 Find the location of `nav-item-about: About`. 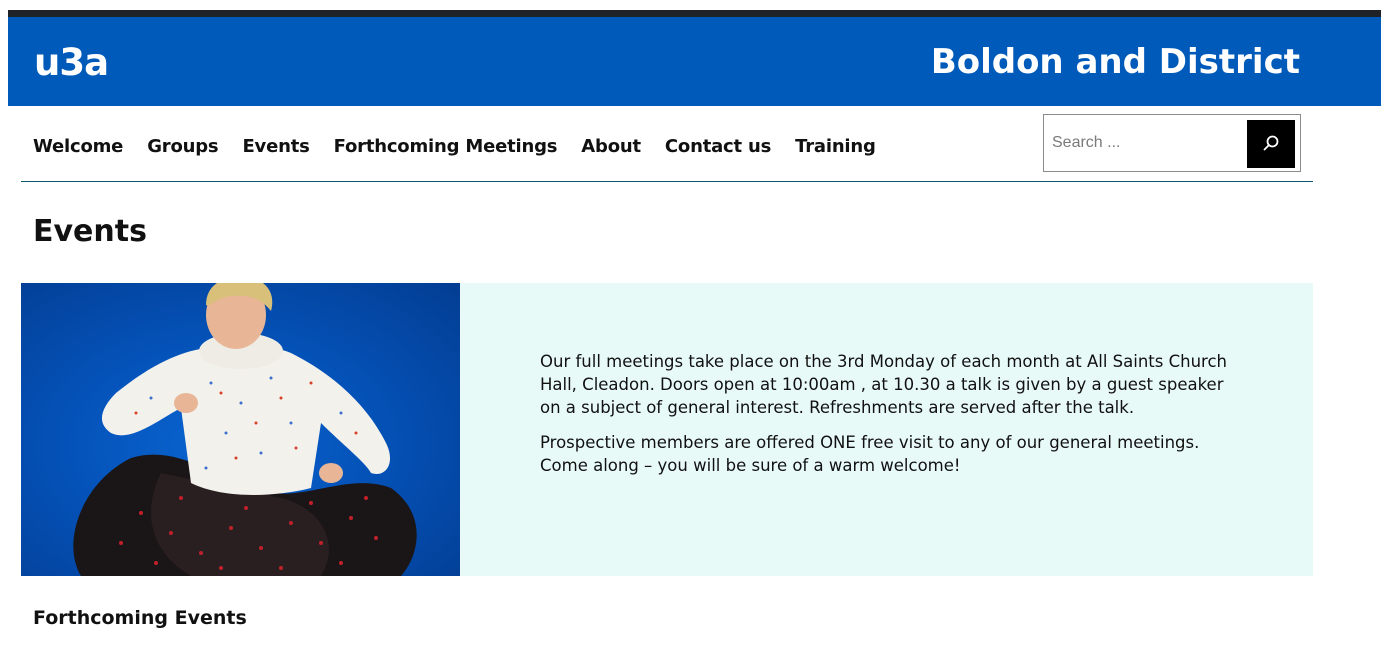

nav-item-about: About is located at coordinates (611, 146).